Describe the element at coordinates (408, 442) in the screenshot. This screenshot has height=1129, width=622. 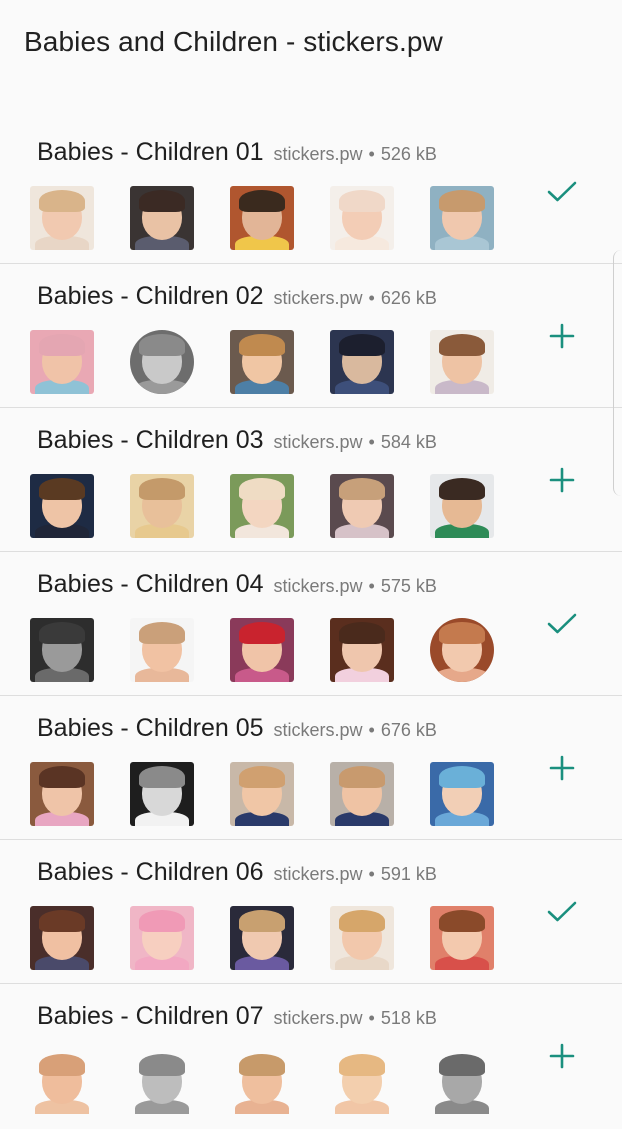
I see `pack-size: 584 kB` at that location.